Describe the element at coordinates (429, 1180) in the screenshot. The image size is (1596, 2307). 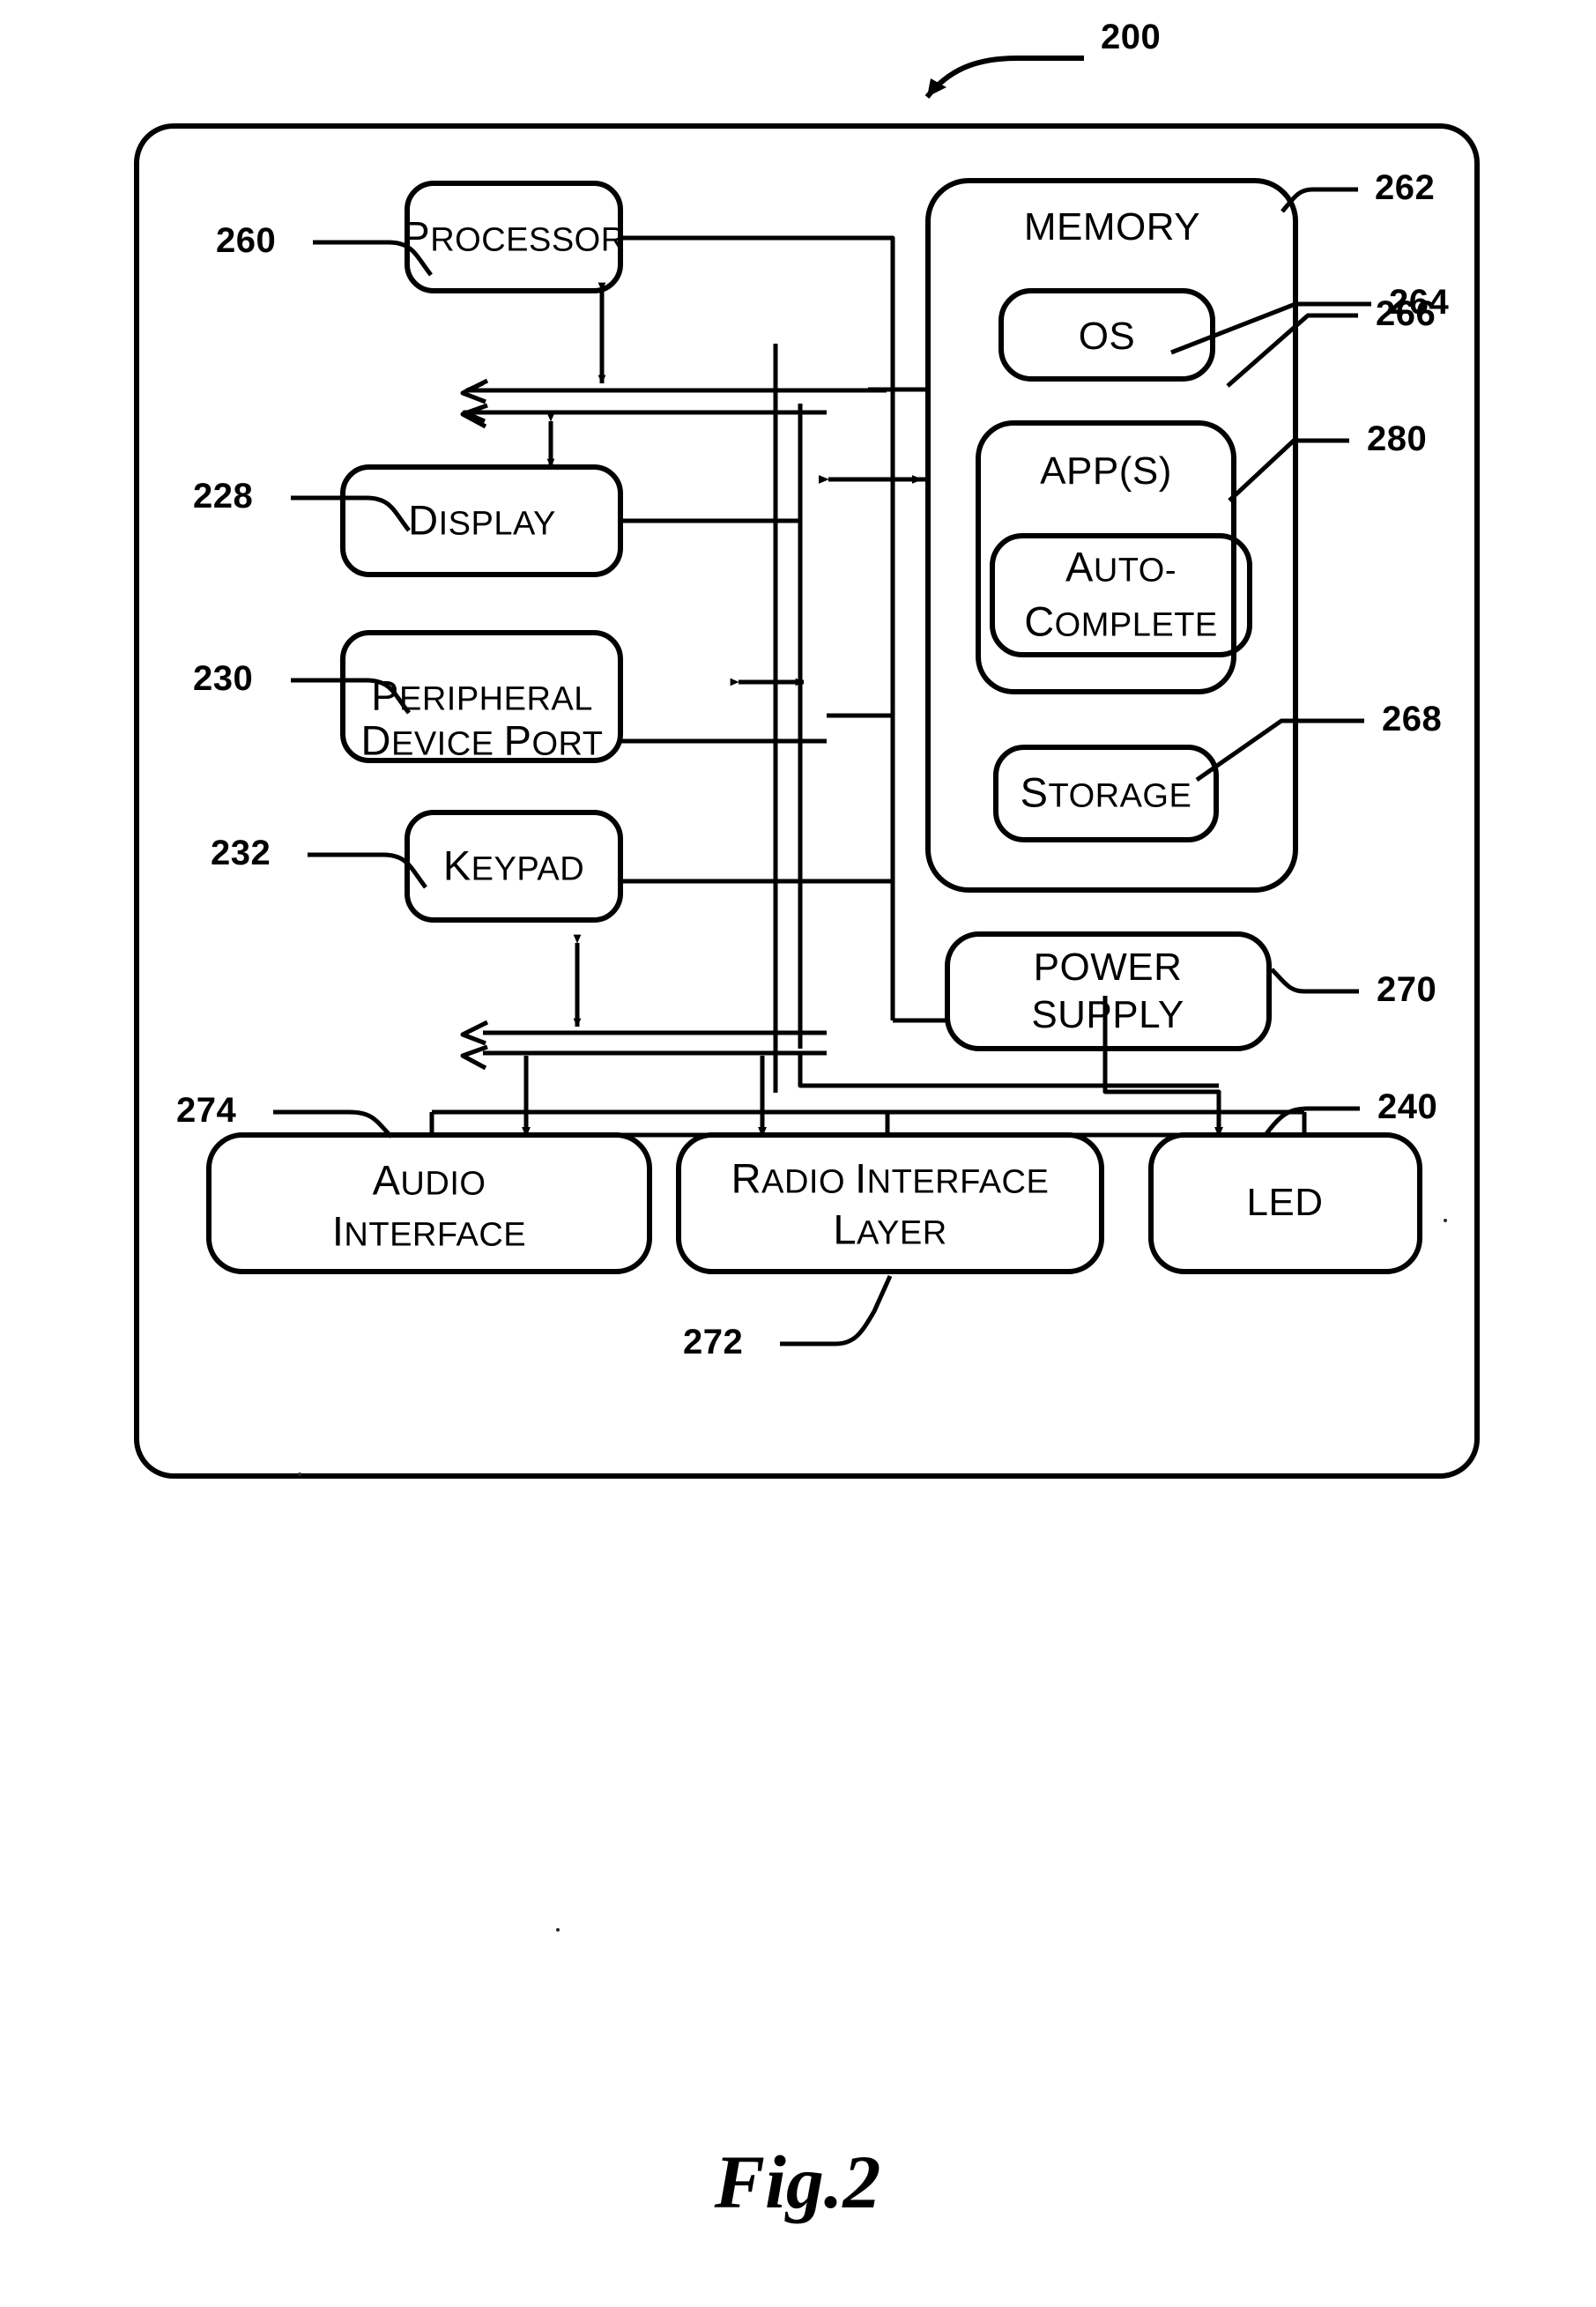
I see `audio-interface-label: AUDIO` at that location.